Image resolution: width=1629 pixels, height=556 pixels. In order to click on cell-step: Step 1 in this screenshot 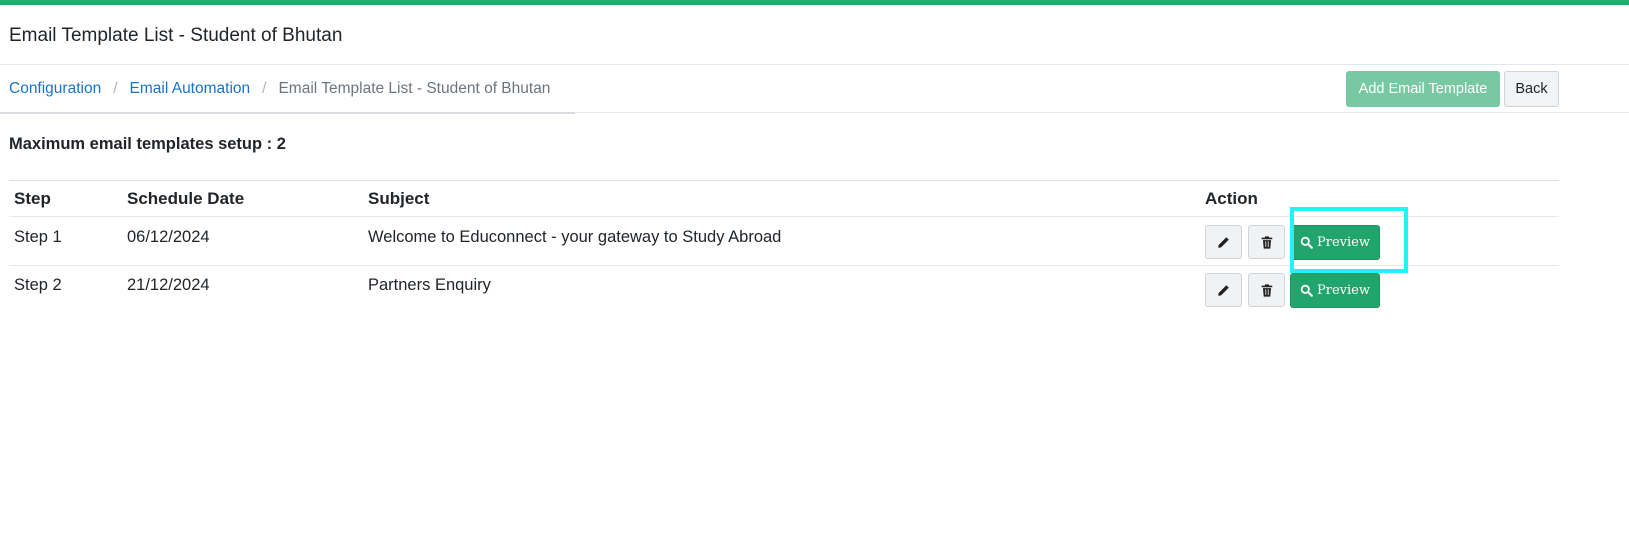, I will do `click(38, 237)`.